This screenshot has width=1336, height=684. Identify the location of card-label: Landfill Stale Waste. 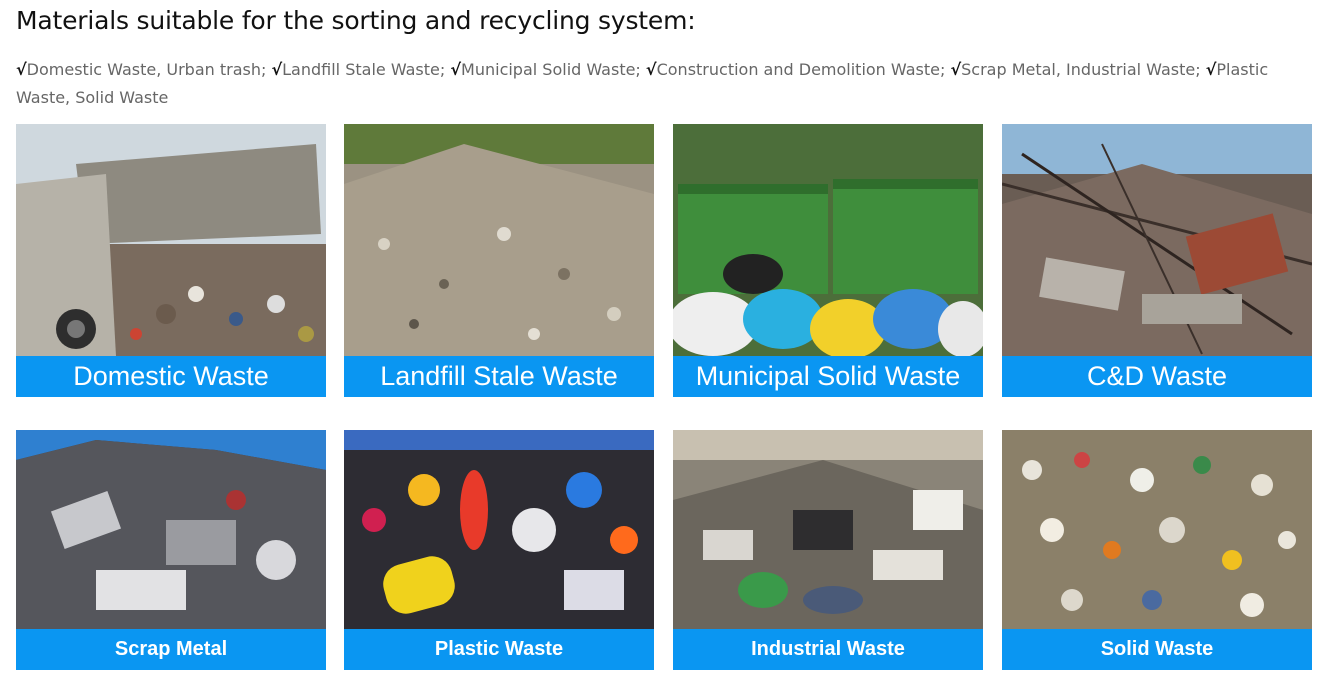
(499, 376).